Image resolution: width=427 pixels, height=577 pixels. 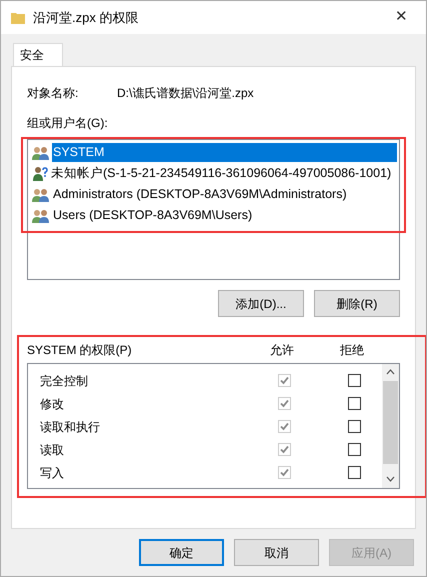 I want to click on object-name-label: 对象名称:, so click(x=53, y=93).